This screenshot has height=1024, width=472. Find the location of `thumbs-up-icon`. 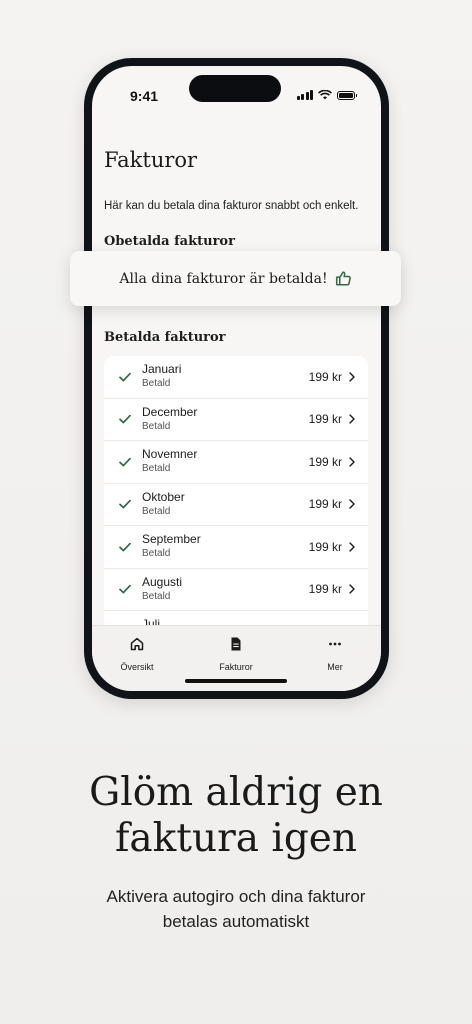

thumbs-up-icon is located at coordinates (343, 278).